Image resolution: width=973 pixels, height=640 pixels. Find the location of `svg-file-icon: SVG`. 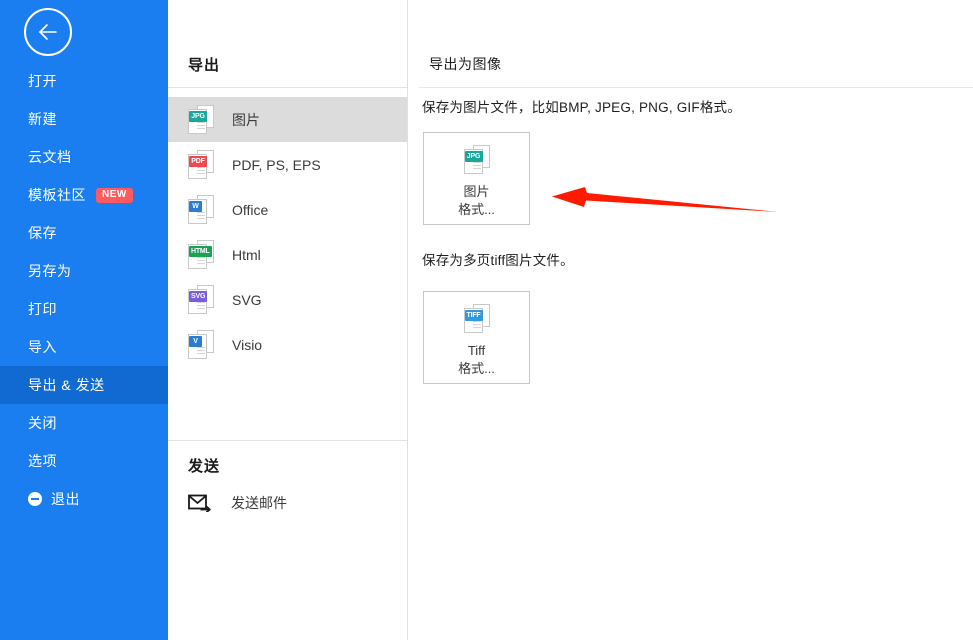

svg-file-icon: SVG is located at coordinates (201, 299).